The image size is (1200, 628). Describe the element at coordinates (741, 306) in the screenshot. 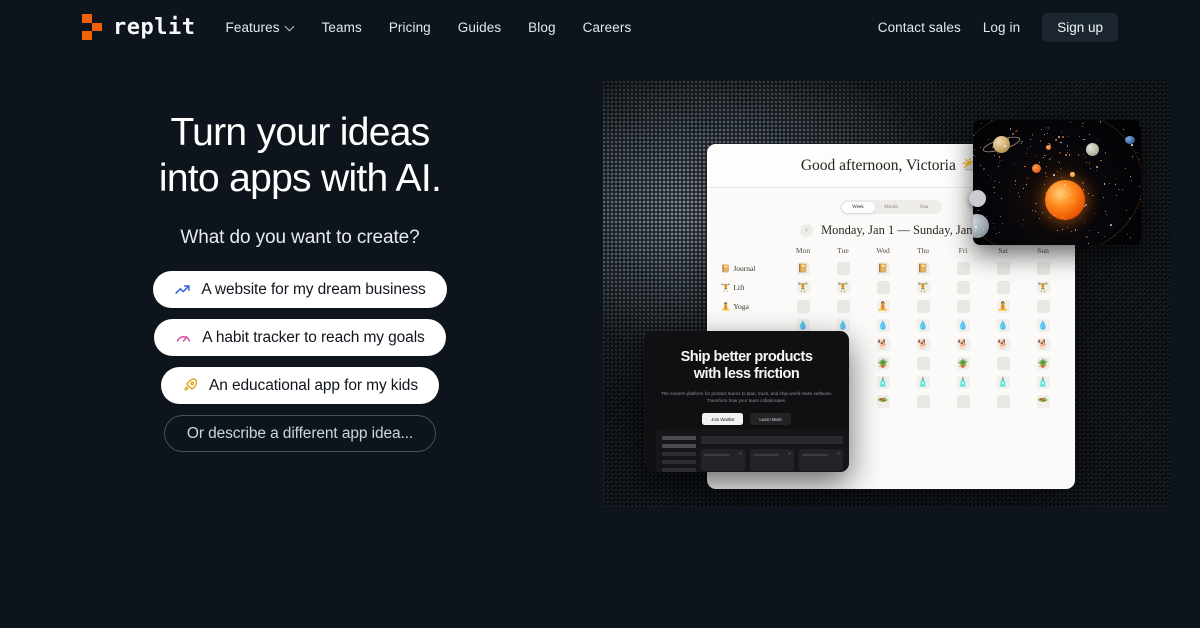

I see `habit-name: Yoga` at that location.